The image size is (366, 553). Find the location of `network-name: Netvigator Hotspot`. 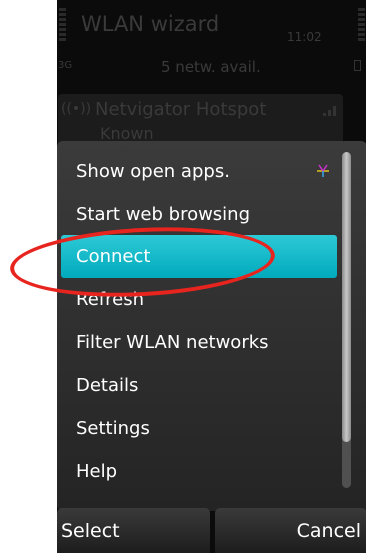

network-name: Netvigator Hotspot is located at coordinates (181, 109).